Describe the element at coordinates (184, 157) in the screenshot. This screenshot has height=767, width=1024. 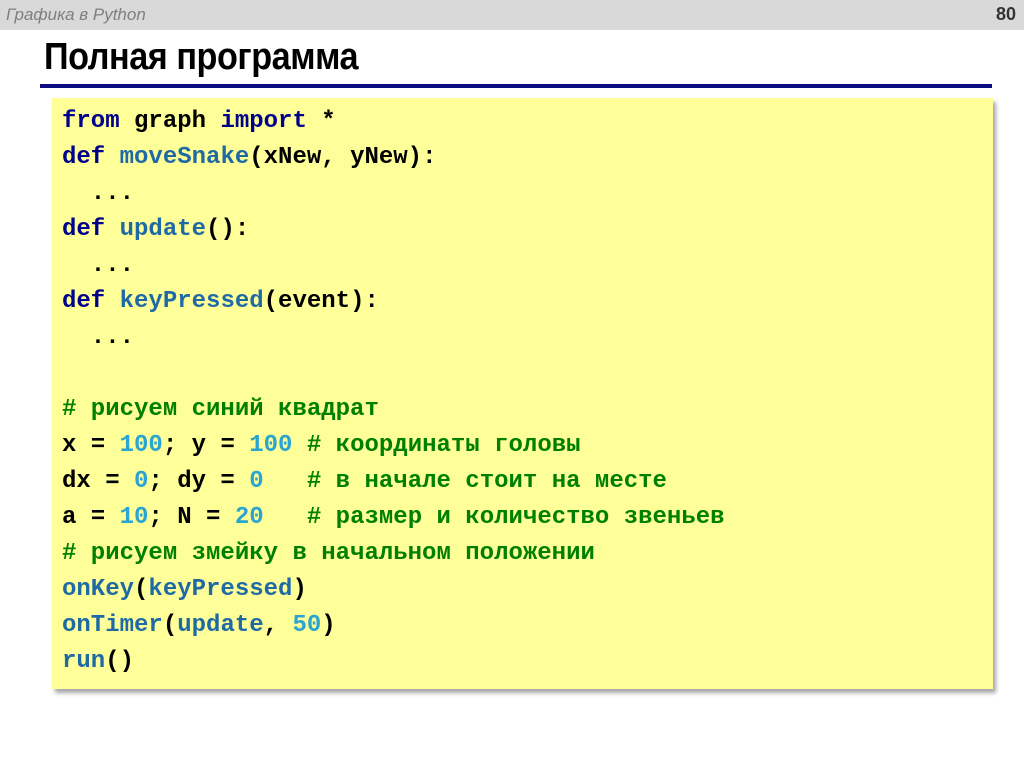
I see `function-name: moveSnake` at that location.